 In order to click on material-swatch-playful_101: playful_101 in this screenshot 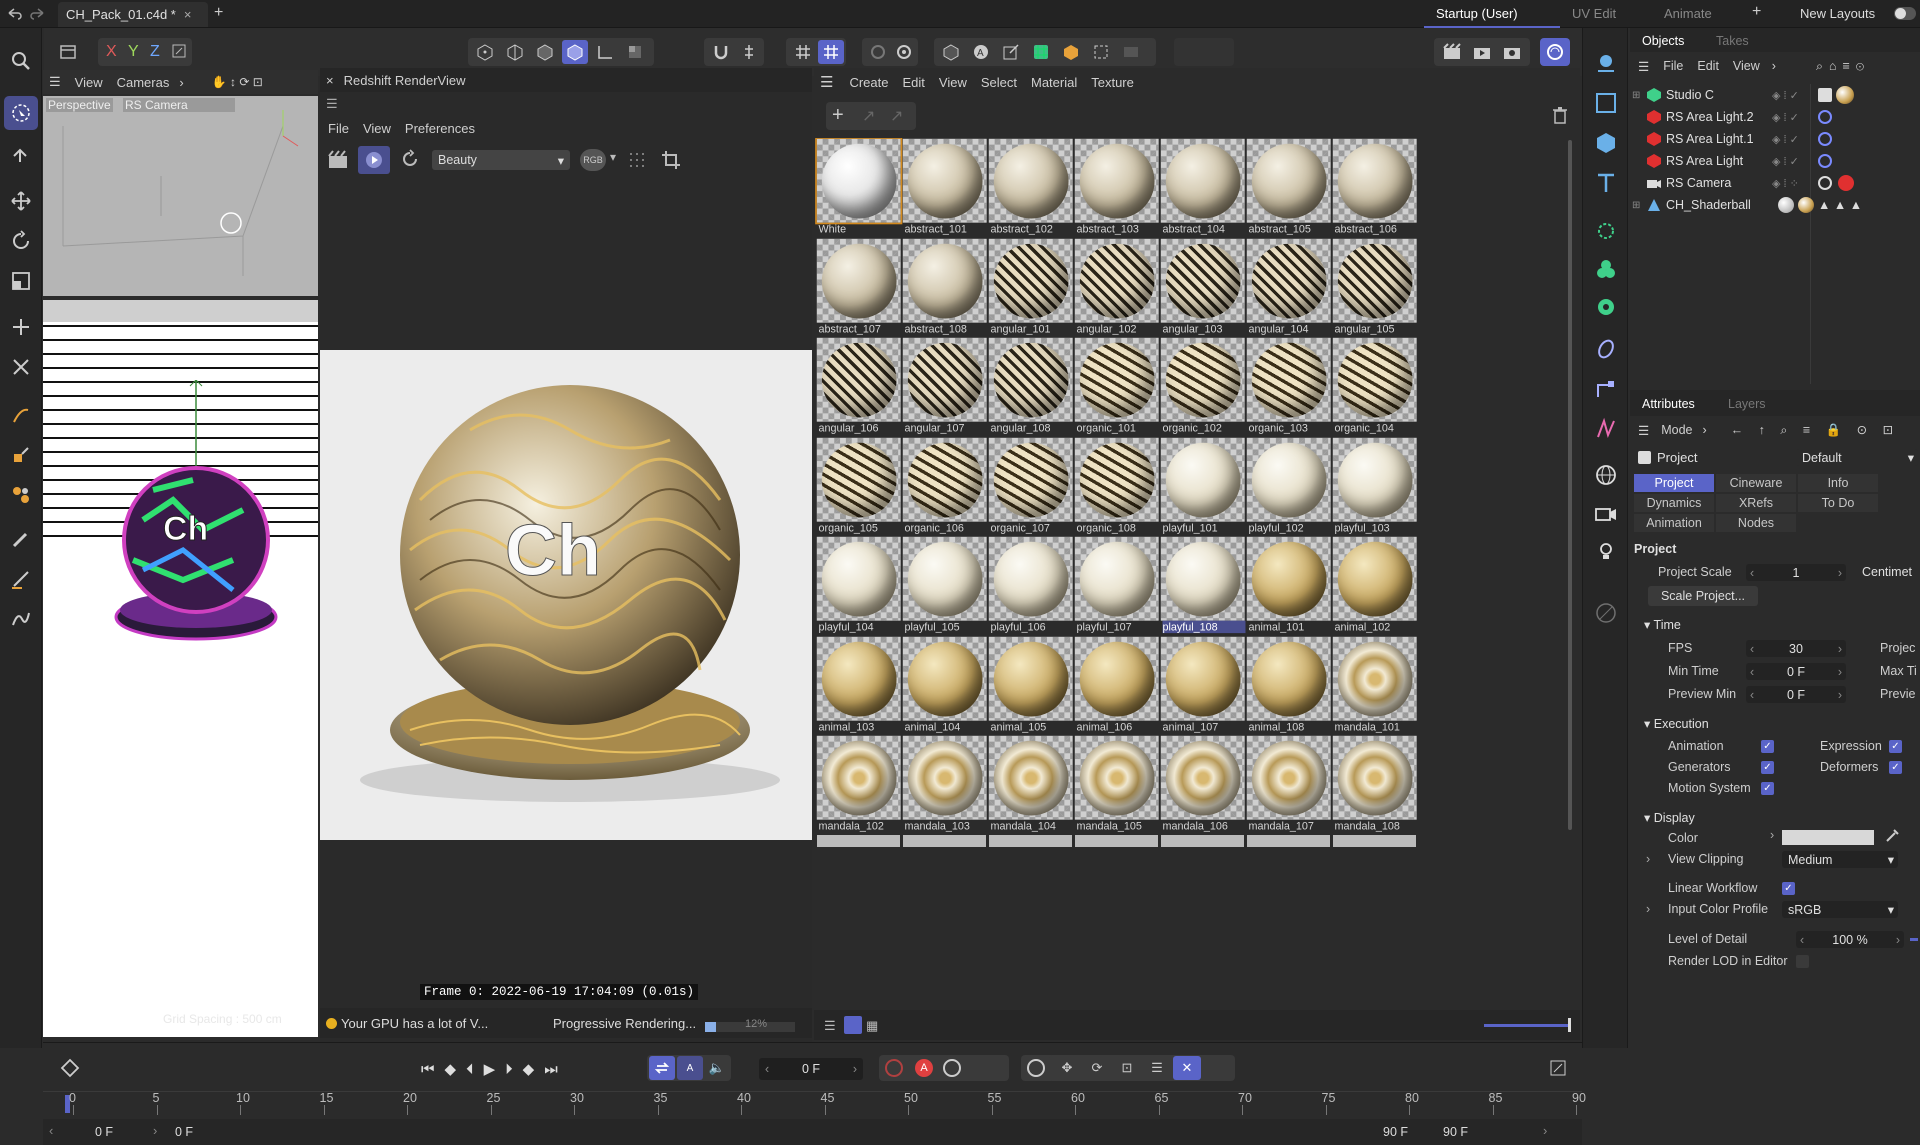, I will do `click(1203, 487)`.